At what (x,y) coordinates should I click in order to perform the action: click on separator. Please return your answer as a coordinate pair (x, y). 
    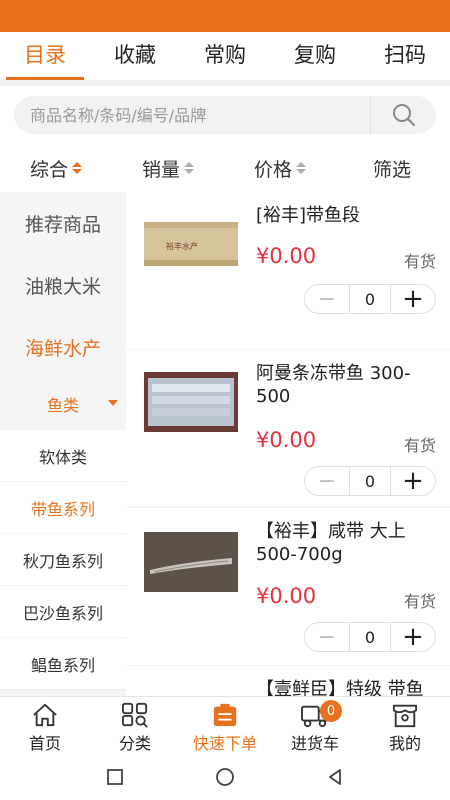
    Looking at the image, I should click on (225, 83).